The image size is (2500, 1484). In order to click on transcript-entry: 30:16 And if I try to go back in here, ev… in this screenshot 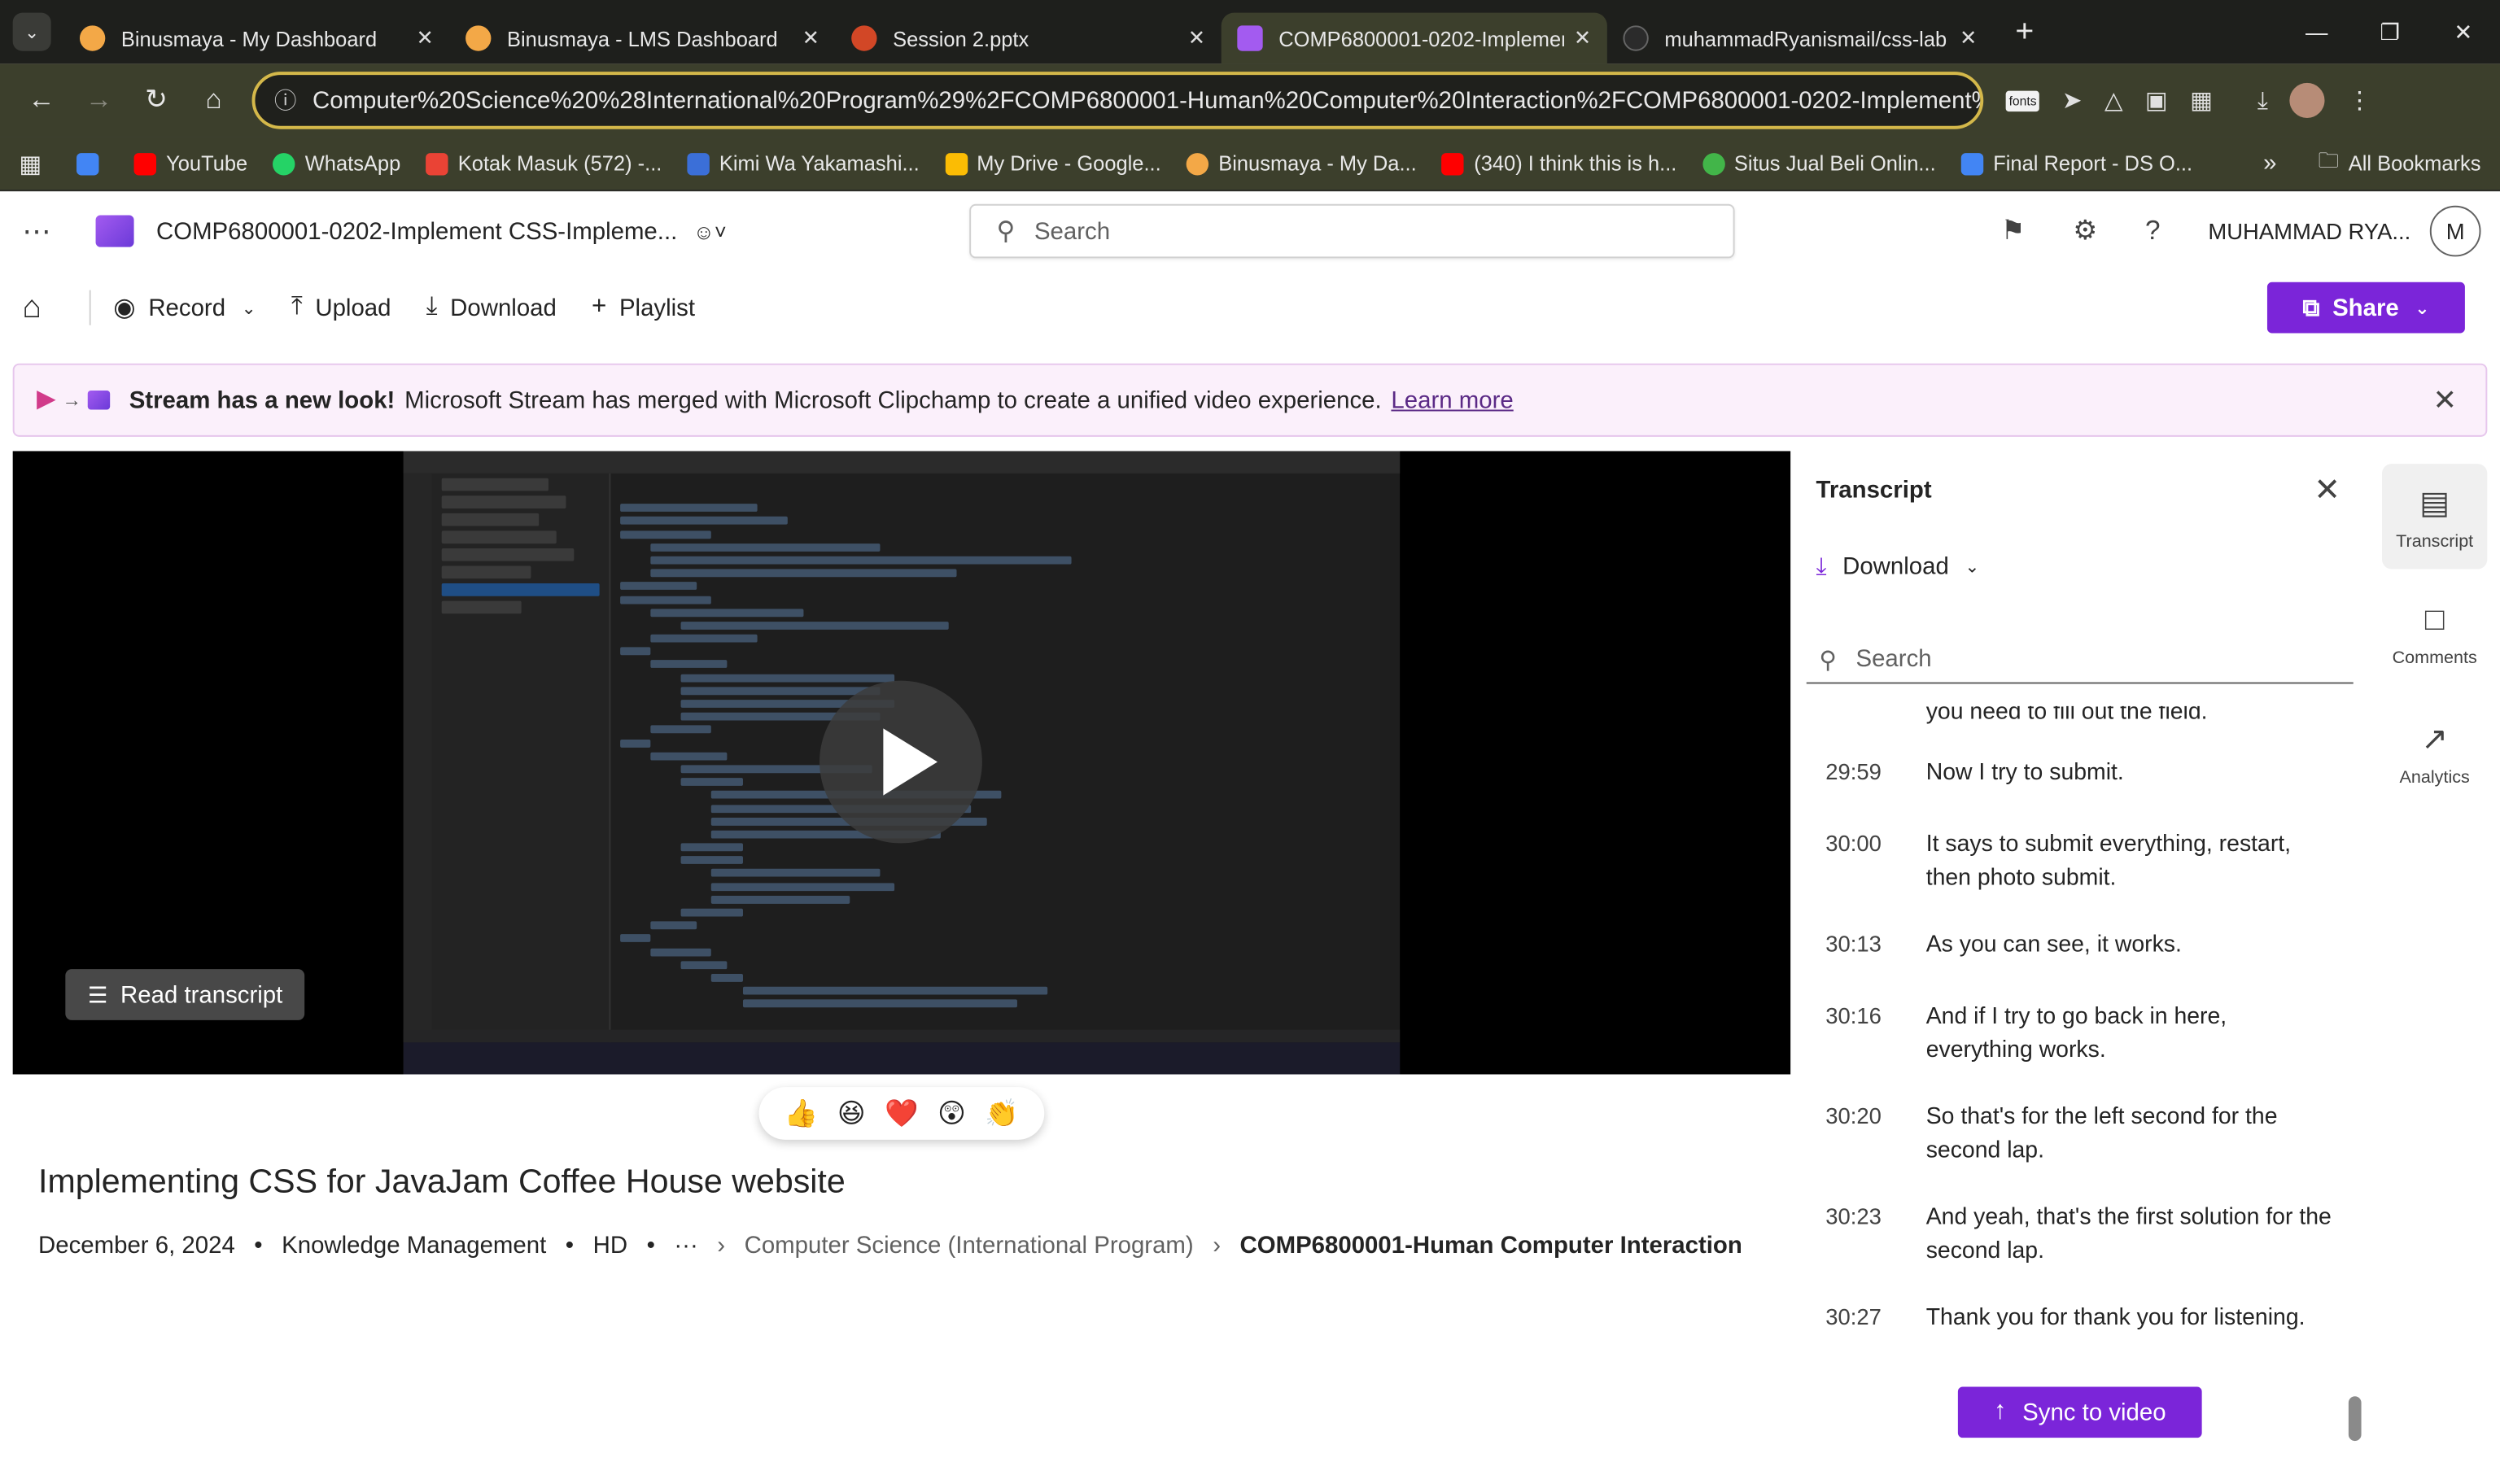, I will do `click(2080, 1051)`.